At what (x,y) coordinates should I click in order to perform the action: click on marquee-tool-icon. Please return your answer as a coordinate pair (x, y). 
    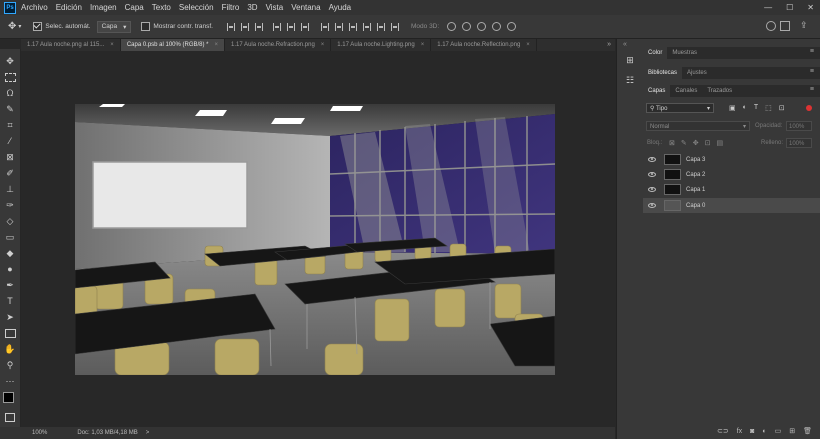
    Looking at the image, I should click on (10, 77).